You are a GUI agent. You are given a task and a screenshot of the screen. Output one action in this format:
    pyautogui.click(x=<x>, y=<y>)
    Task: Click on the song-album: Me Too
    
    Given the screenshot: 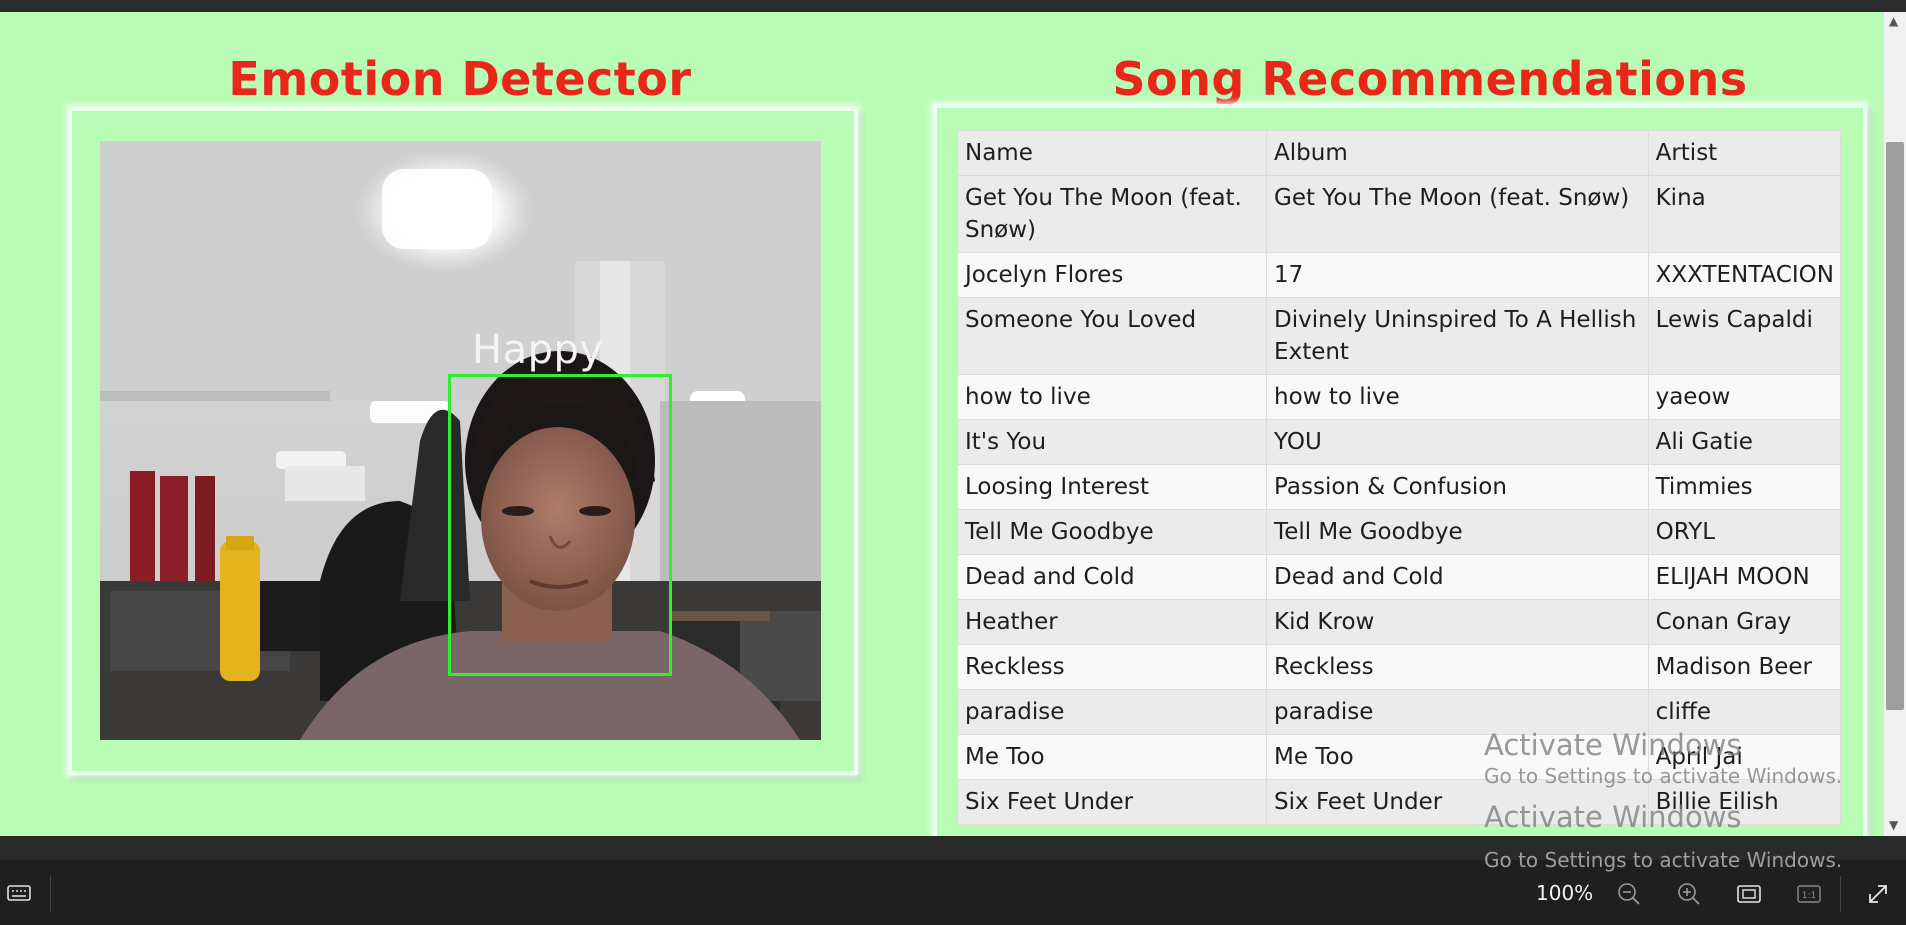 What is the action you would take?
    pyautogui.click(x=1457, y=757)
    